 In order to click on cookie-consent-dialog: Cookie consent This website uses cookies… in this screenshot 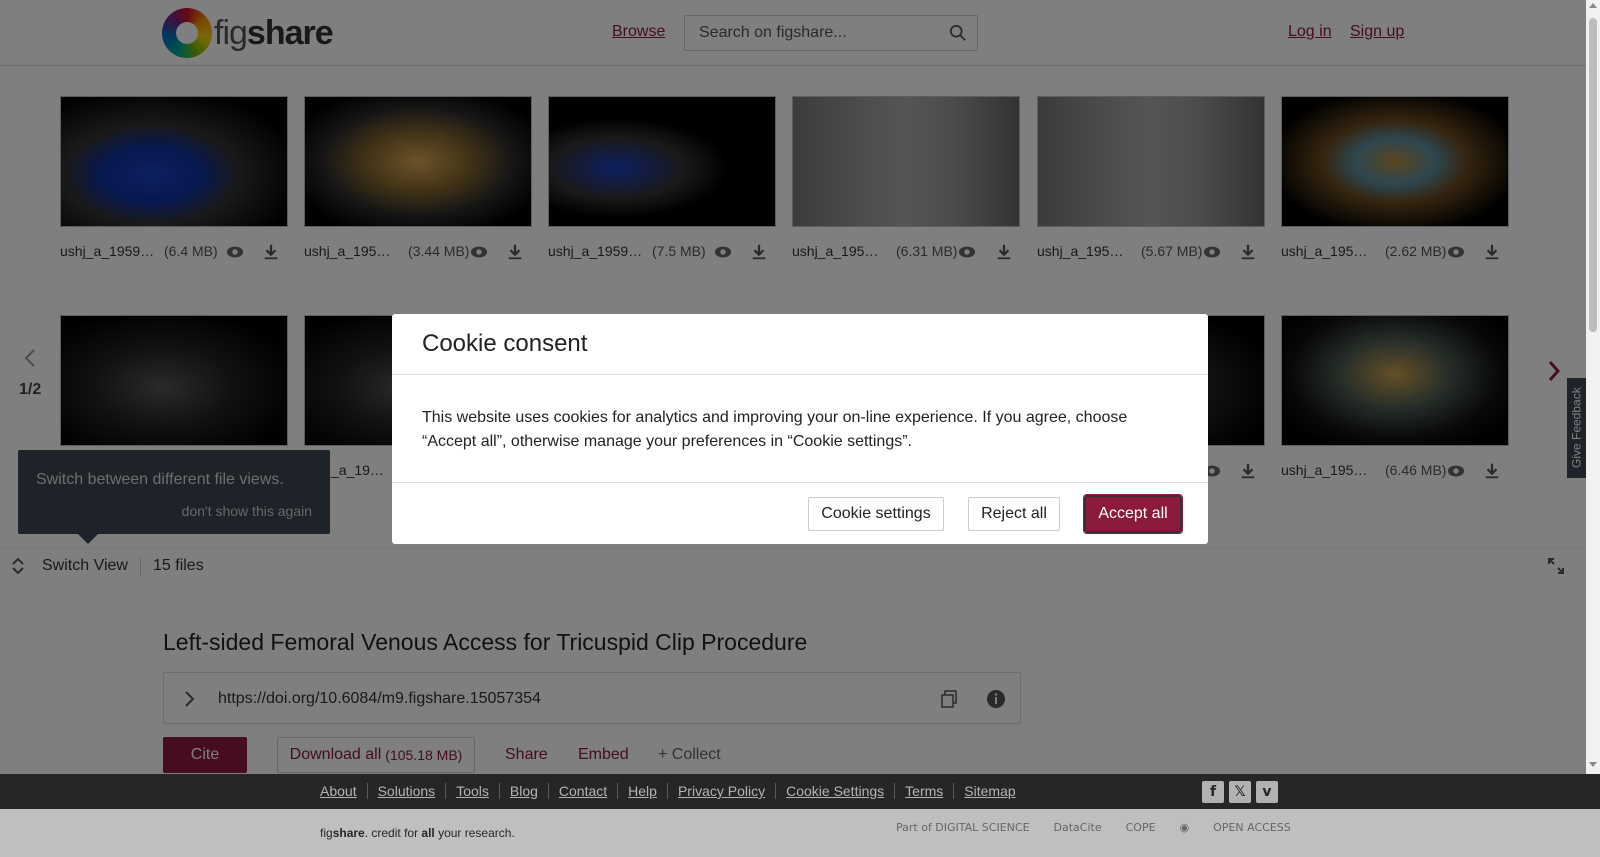, I will do `click(800, 429)`.